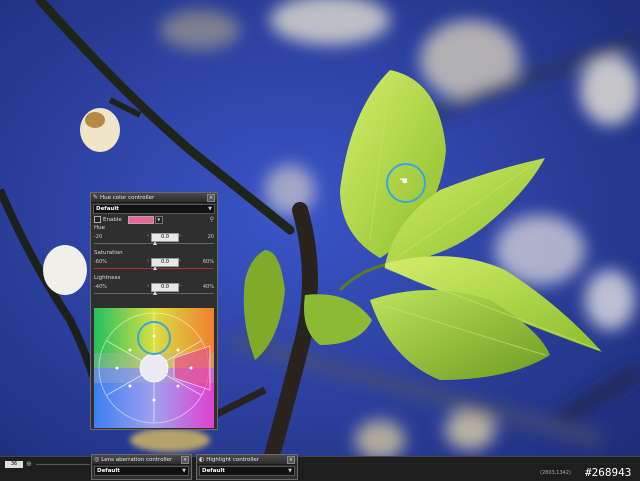 The height and width of the screenshot is (481, 640). I want to click on saturation-min: -60%, so click(100, 262).